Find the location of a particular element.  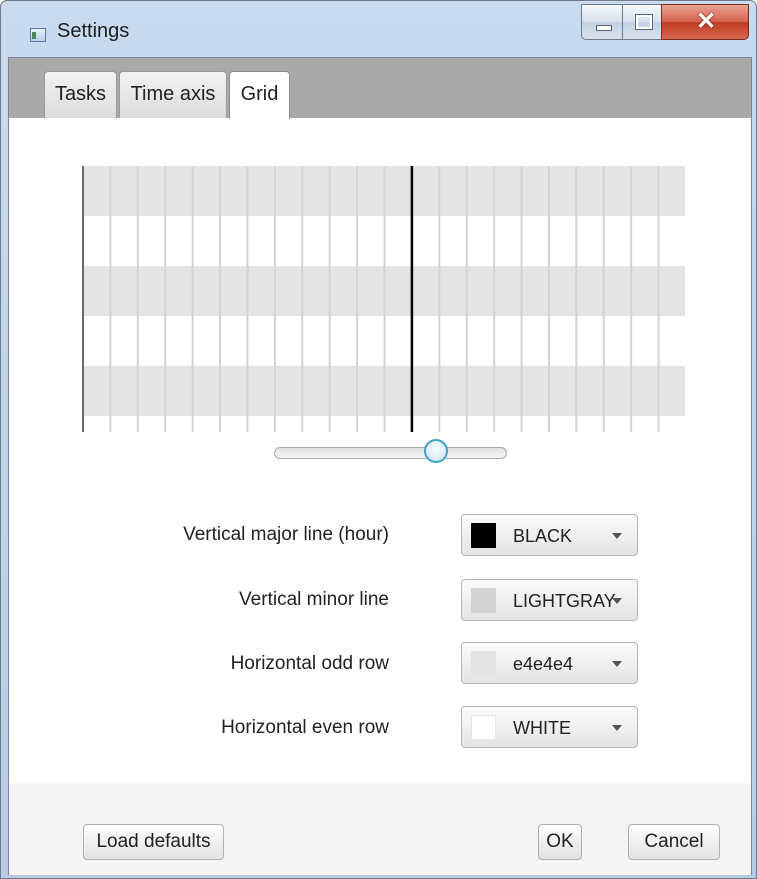

maximize-icon is located at coordinates (644, 22).